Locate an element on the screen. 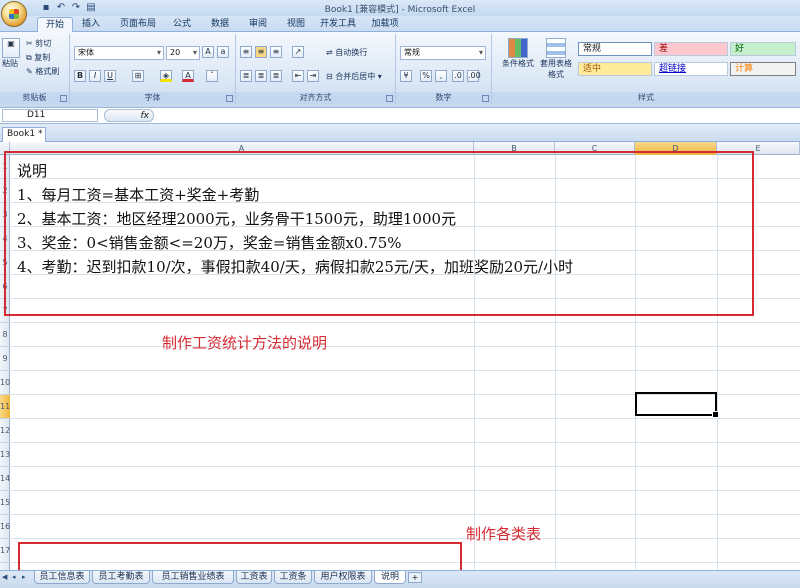  increase-decimal-button: .0 is located at coordinates (458, 76).